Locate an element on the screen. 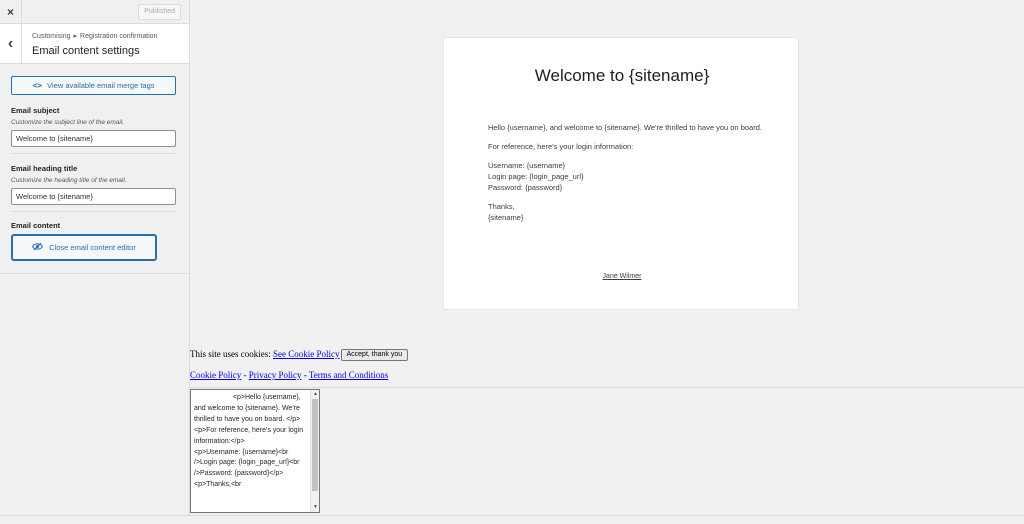 The width and height of the screenshot is (1024, 524). view-merge-tags-label: View available email merge tags is located at coordinates (101, 85).